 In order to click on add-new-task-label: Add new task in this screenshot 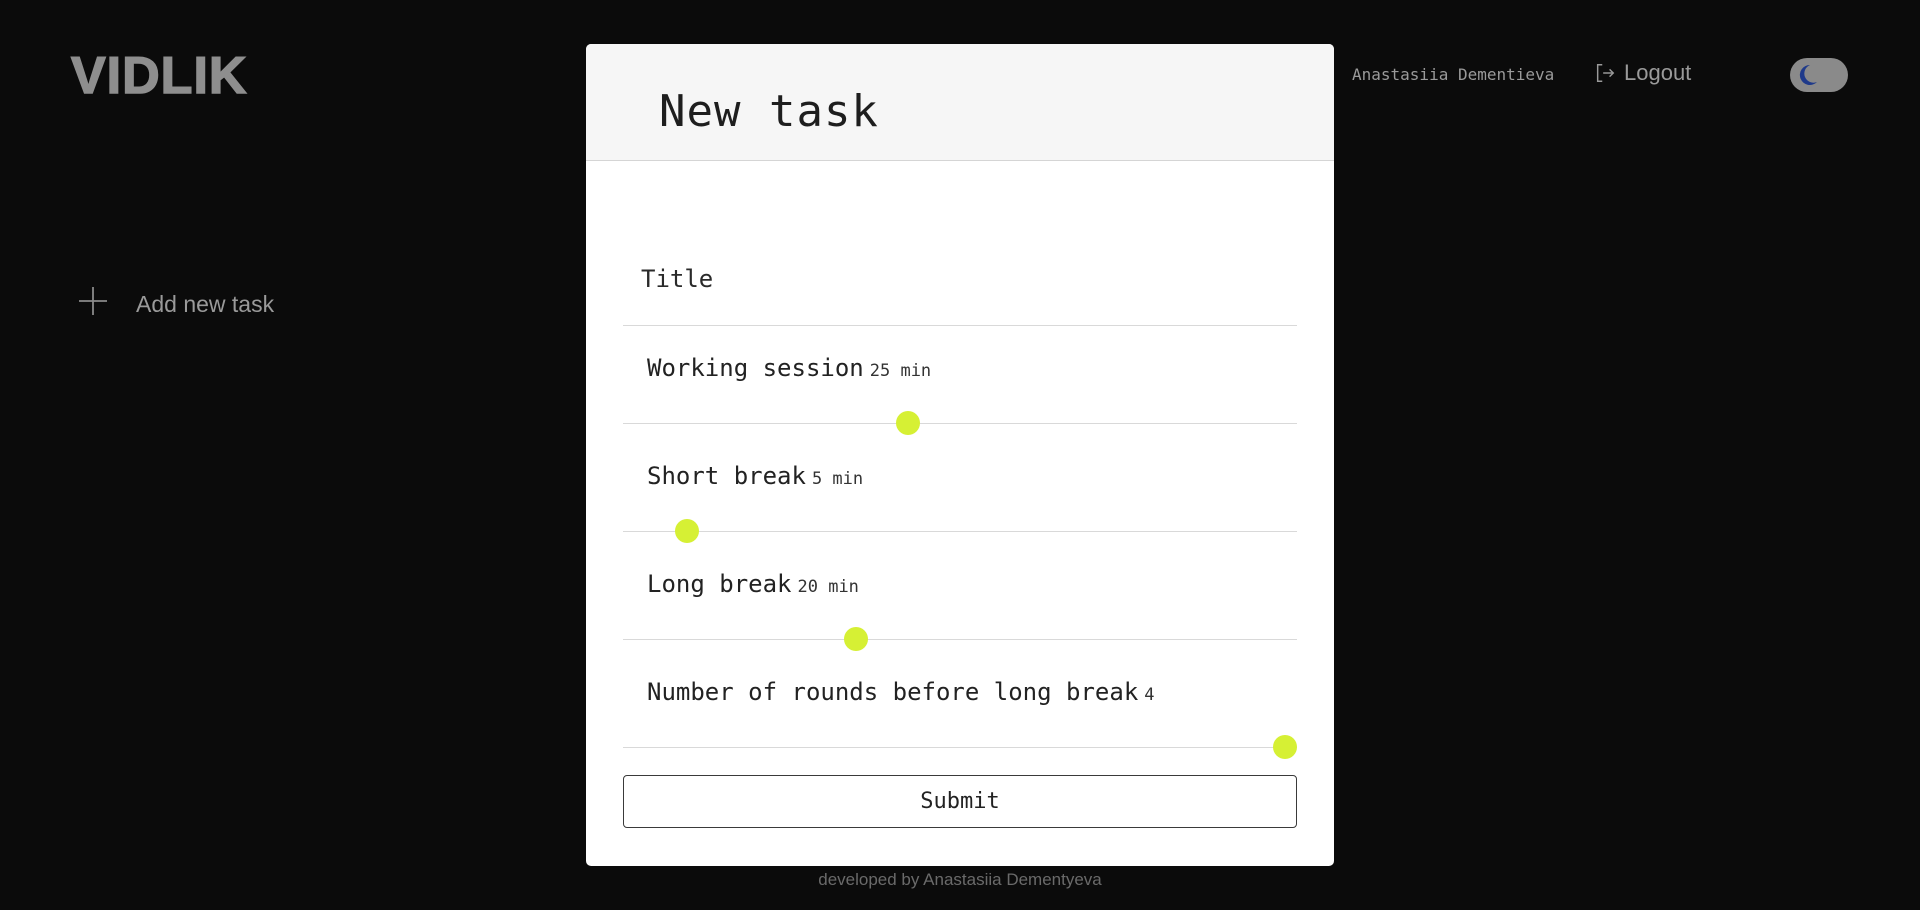, I will do `click(205, 303)`.